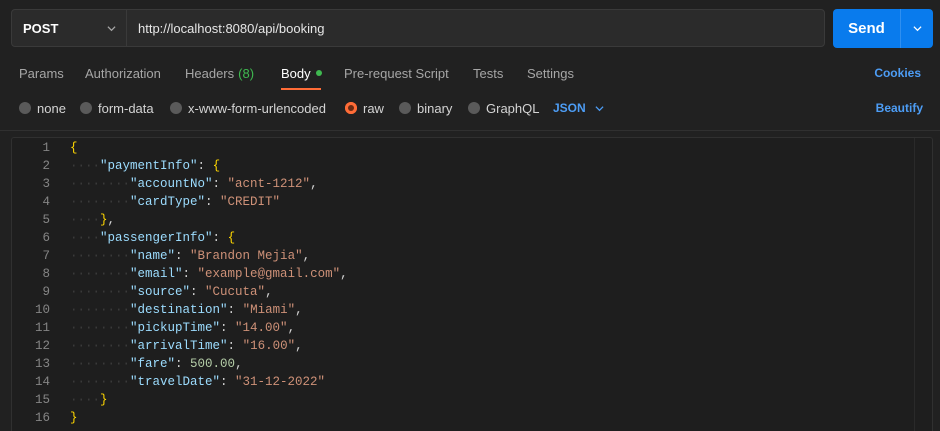 This screenshot has height=431, width=940. What do you see at coordinates (46, 238) in the screenshot?
I see `line-number: 6` at bounding box center [46, 238].